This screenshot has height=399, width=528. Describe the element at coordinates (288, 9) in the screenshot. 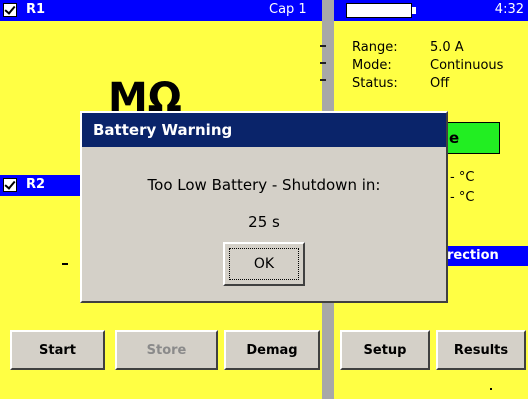

I see `r1-cap-label: Cap 1` at that location.